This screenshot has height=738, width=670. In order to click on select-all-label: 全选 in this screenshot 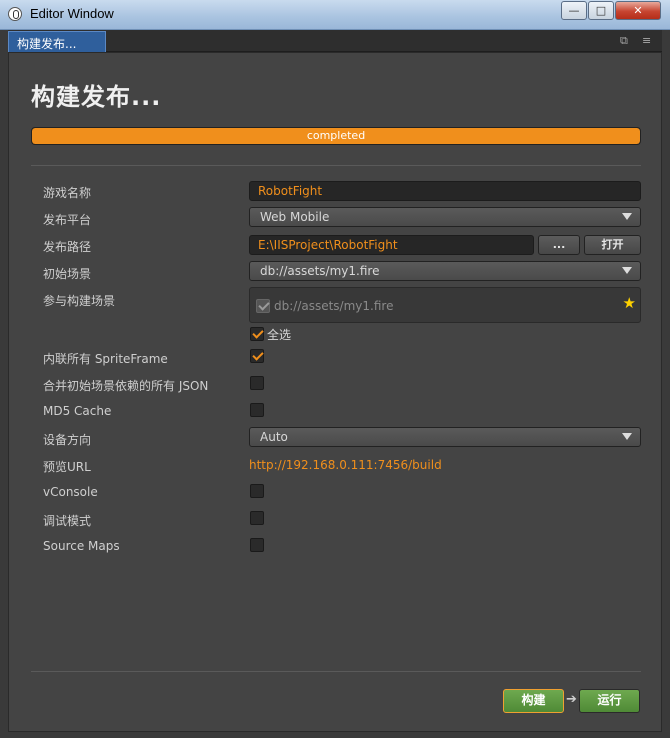, I will do `click(279, 335)`.